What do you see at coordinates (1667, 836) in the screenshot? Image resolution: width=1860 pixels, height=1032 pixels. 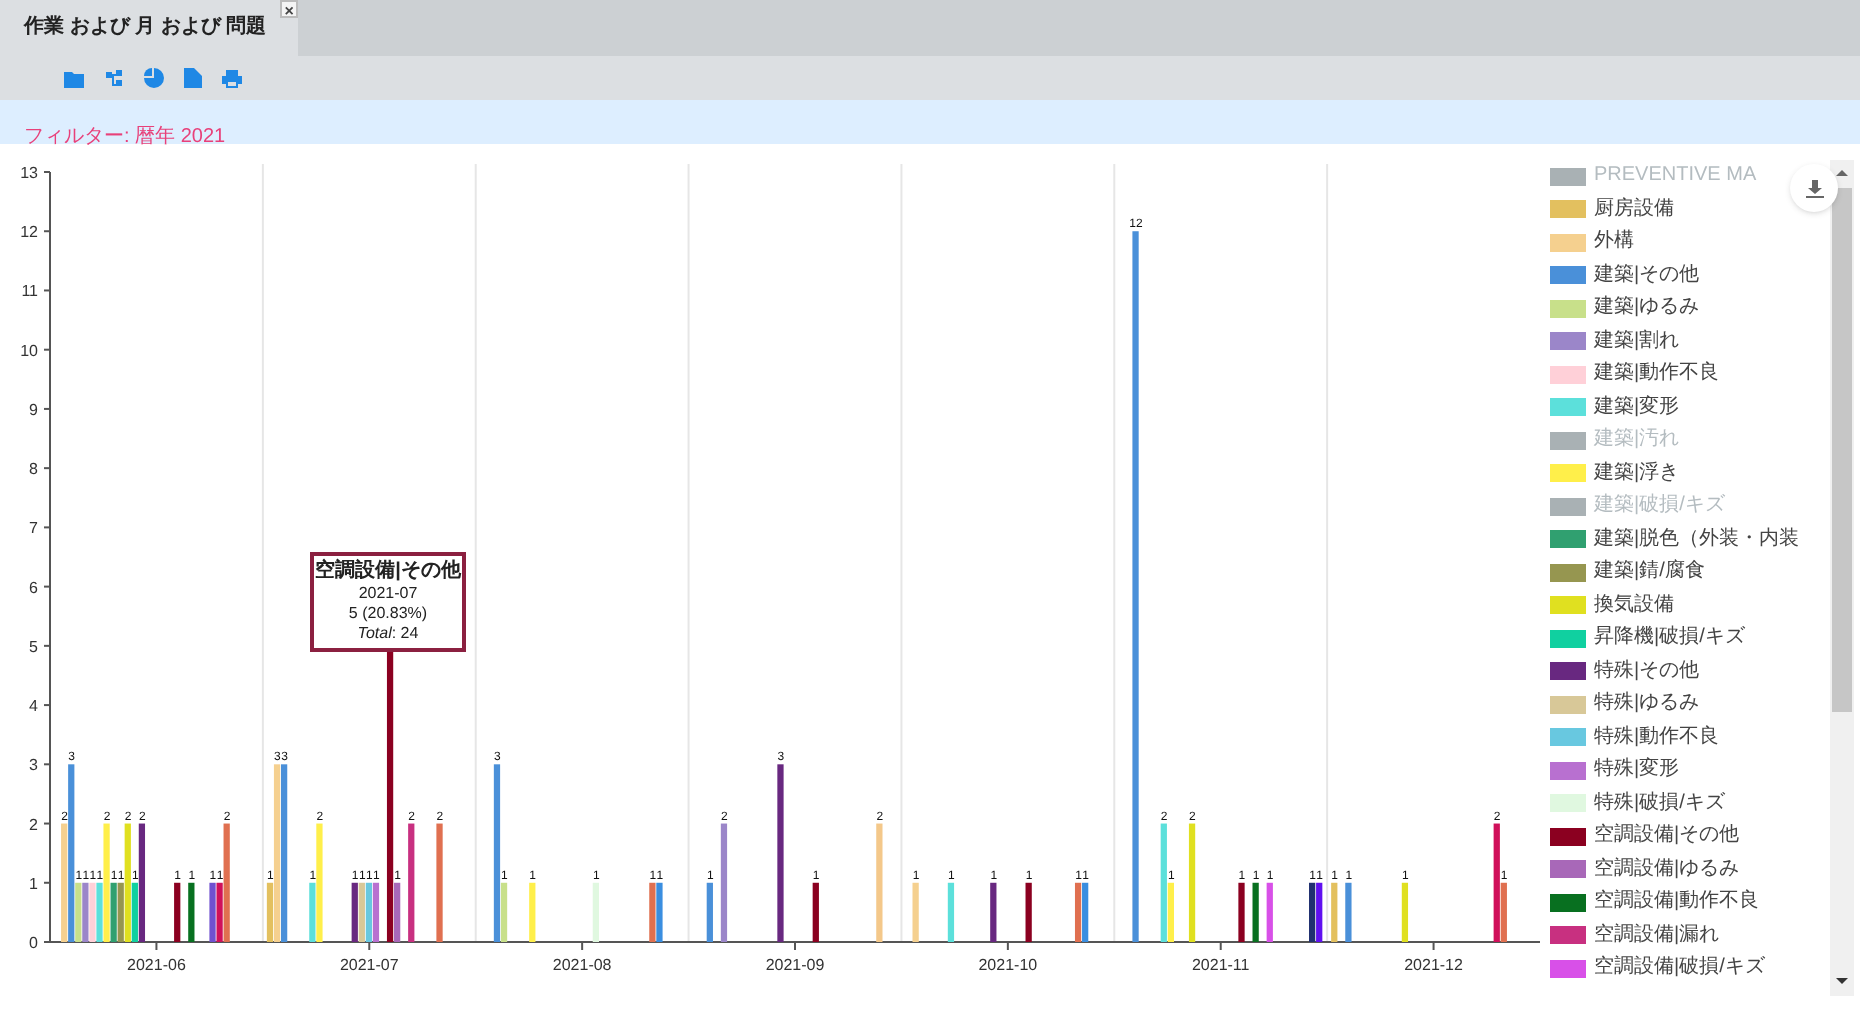 I see `legend-item: 空調設備|その他` at bounding box center [1667, 836].